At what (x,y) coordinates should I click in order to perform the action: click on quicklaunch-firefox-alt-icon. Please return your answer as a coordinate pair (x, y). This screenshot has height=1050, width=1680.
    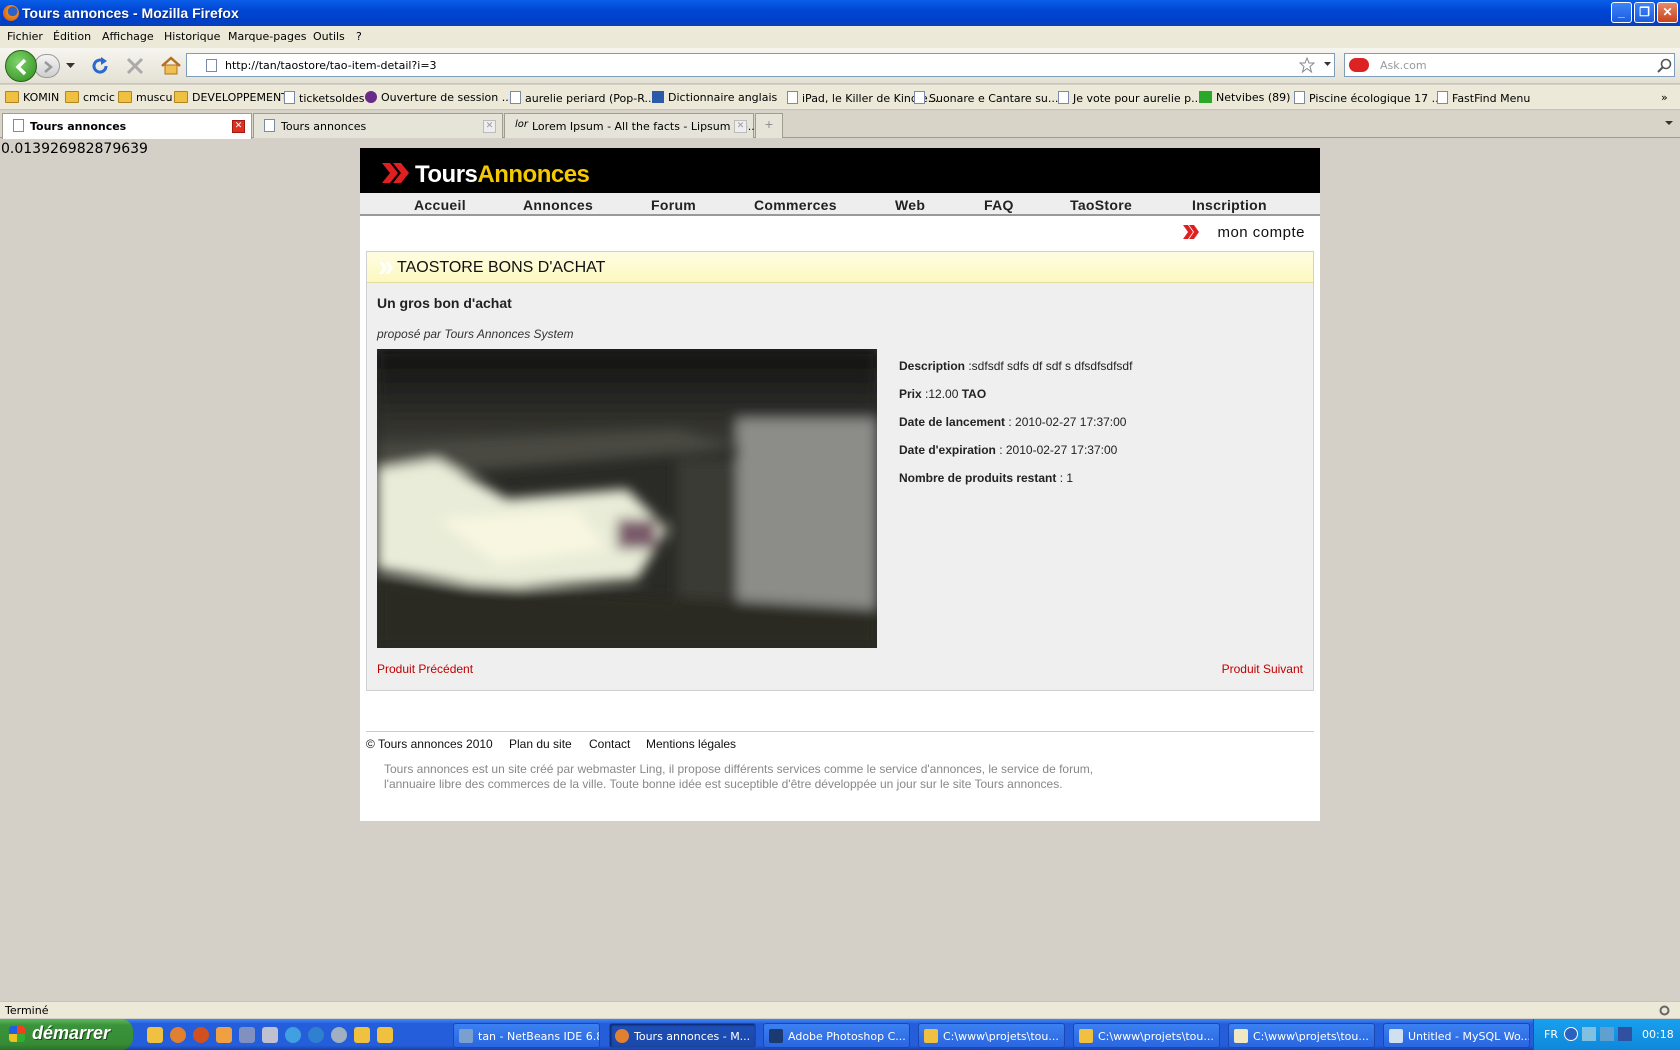
    Looking at the image, I should click on (201, 1035).